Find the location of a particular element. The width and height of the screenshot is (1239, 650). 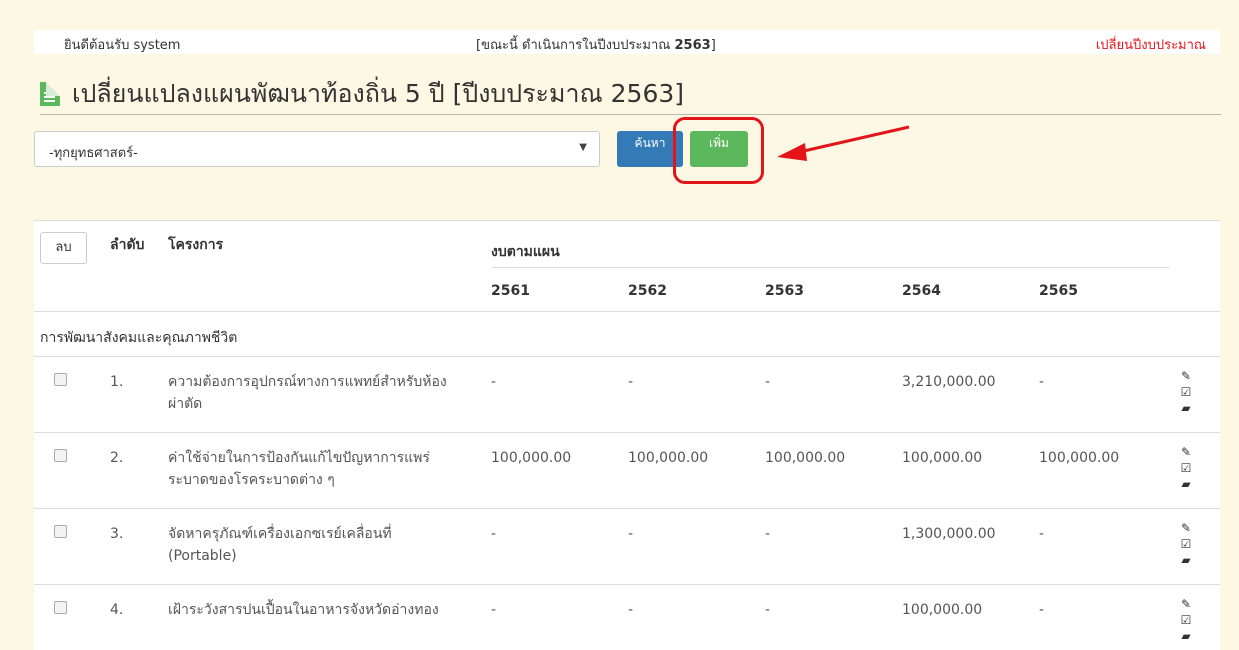

welcome-text: ยินดีต้อนรับ system is located at coordinates (122, 45).